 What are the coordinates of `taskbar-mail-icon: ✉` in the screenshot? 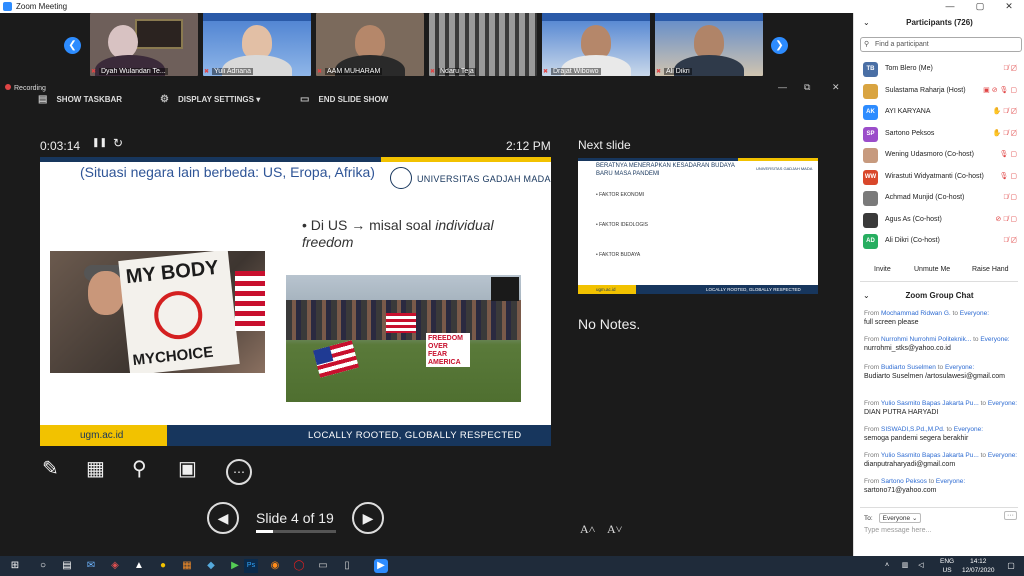 It's located at (91, 566).